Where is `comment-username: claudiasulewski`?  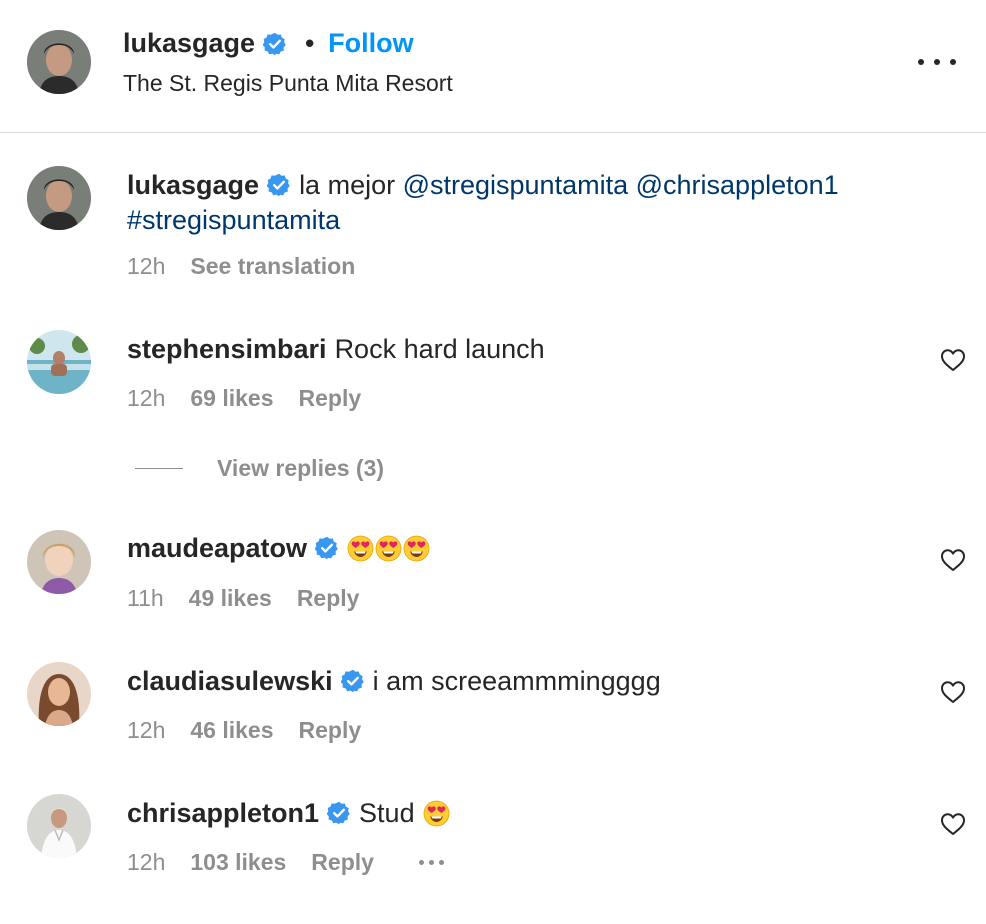 comment-username: claudiasulewski is located at coordinates (230, 681).